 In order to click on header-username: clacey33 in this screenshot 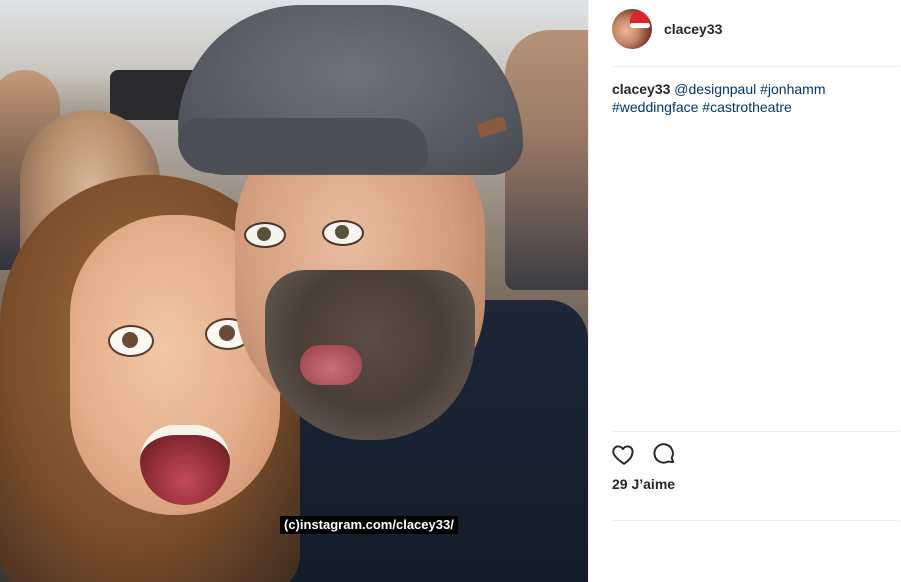, I will do `click(693, 29)`.